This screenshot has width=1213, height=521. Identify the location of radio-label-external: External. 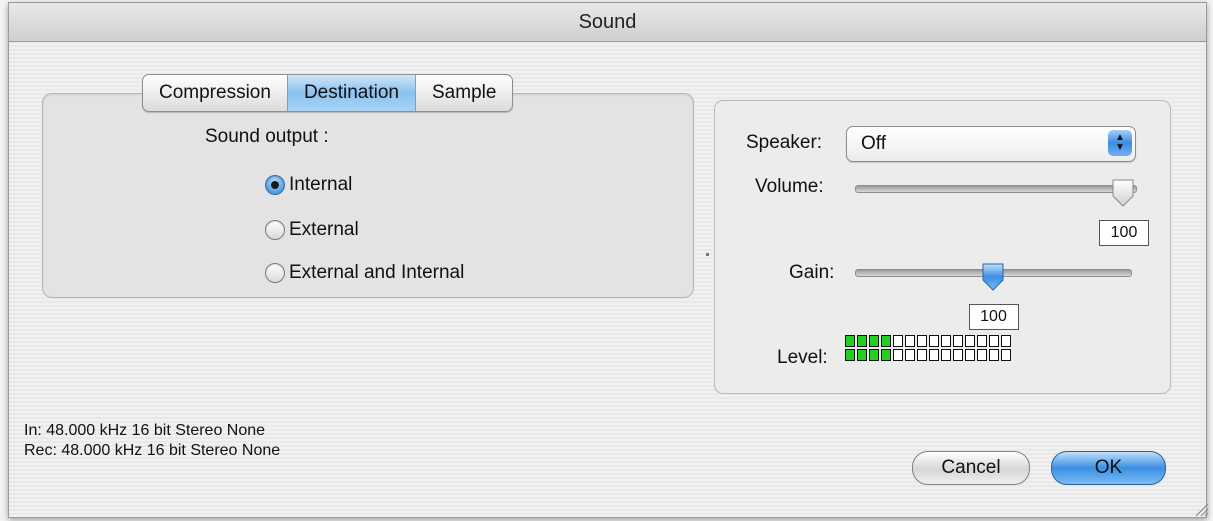
(324, 229).